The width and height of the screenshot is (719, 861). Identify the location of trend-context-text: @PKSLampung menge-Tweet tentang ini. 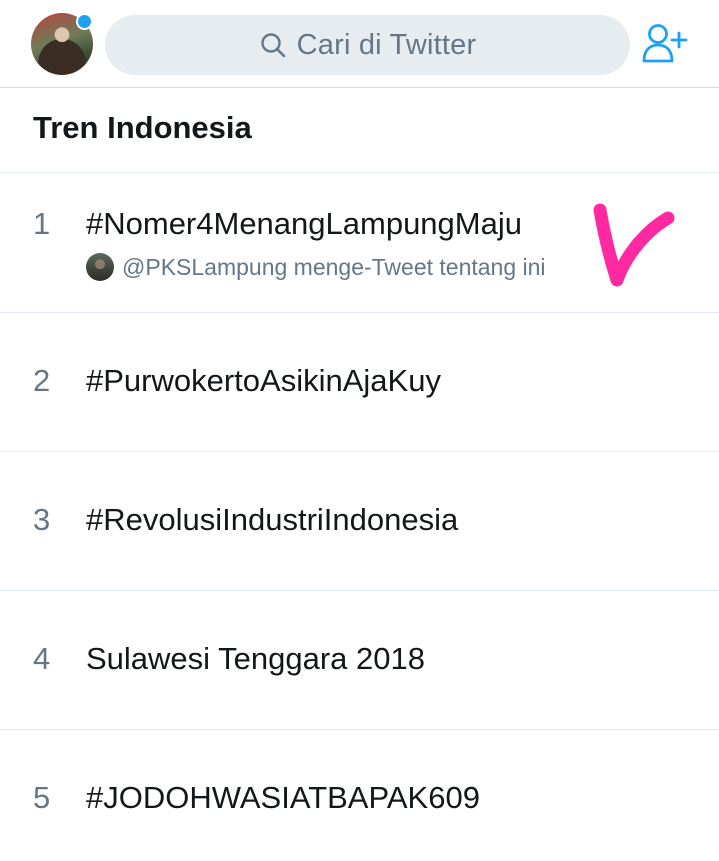
(334, 266).